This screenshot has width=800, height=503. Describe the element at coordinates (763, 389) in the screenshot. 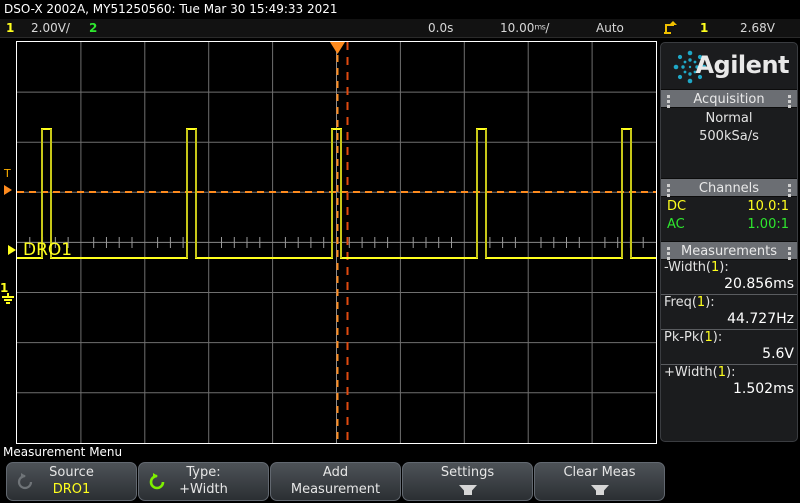

I see `measurement-value: 1.502ms` at that location.